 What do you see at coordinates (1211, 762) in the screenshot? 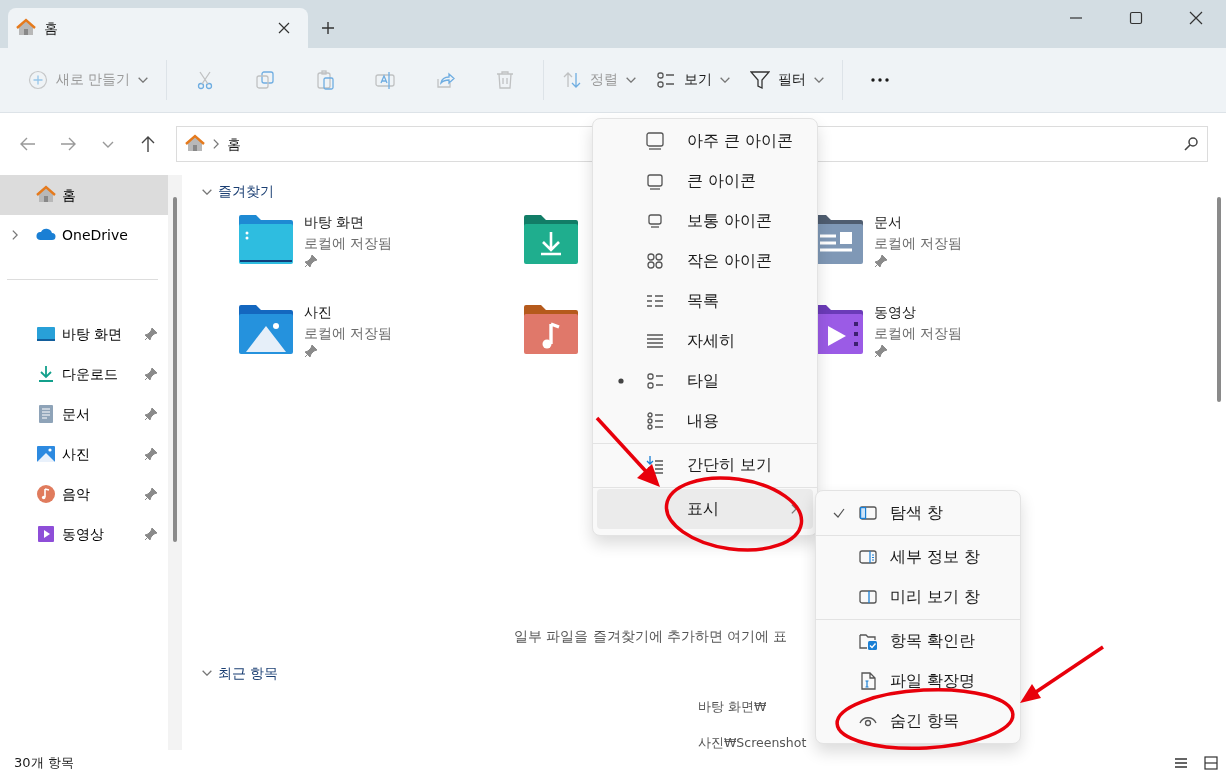
I see `tiles-icon` at bounding box center [1211, 762].